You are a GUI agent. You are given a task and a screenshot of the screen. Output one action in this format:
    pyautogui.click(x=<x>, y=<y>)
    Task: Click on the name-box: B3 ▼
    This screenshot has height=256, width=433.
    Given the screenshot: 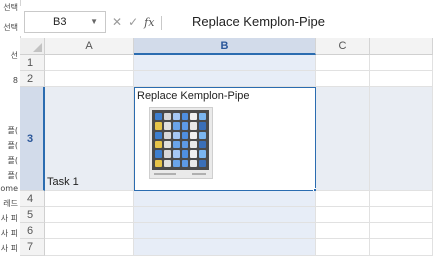 What is the action you would take?
    pyautogui.click(x=65, y=22)
    